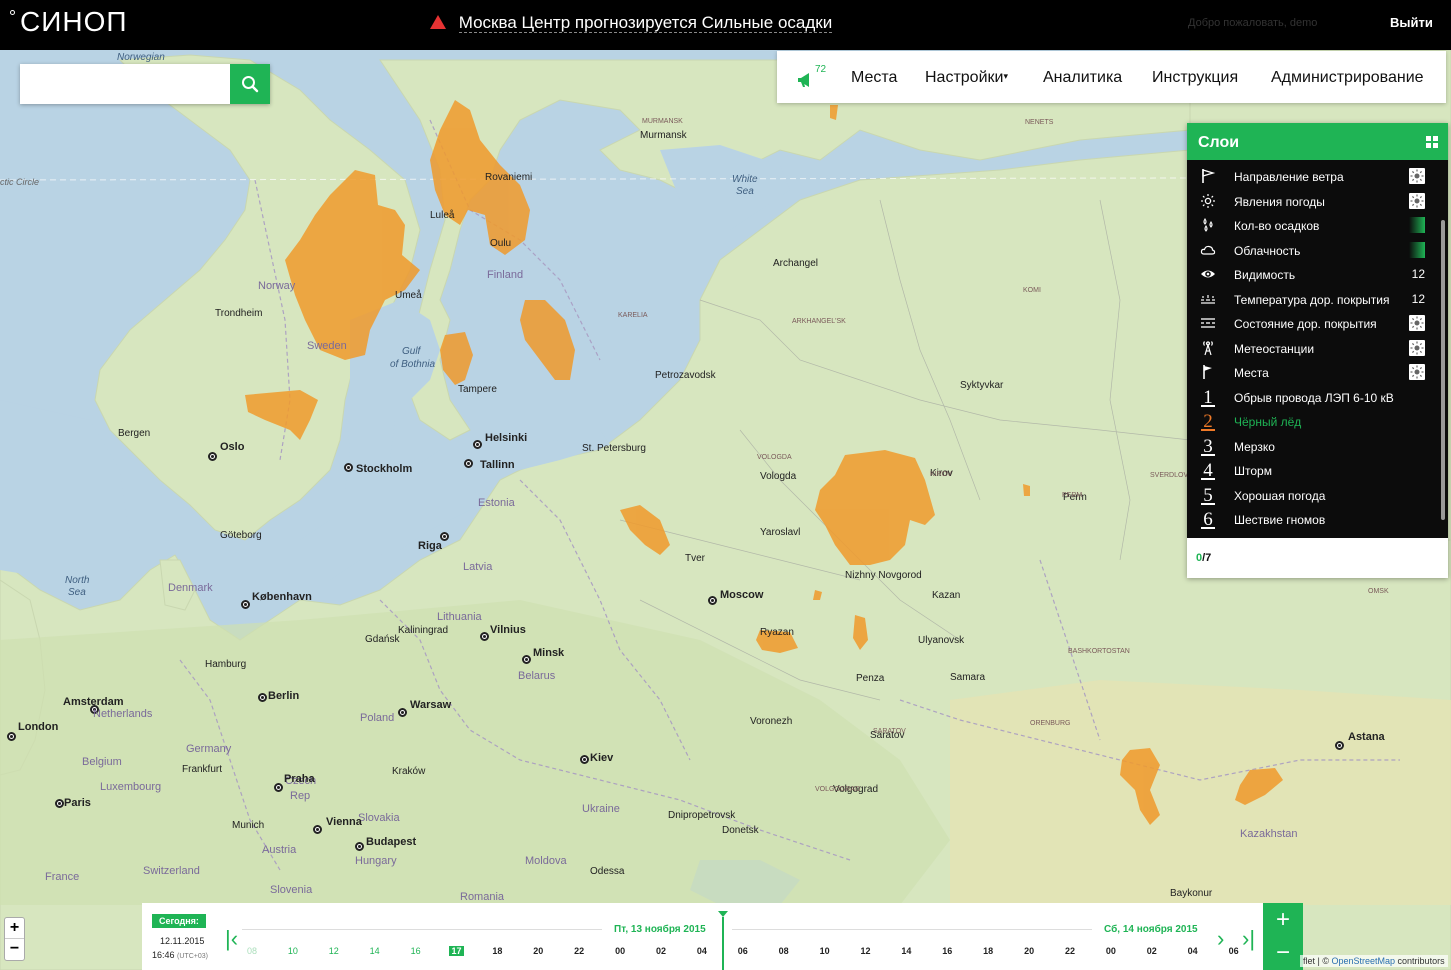 Image resolution: width=1451 pixels, height=970 pixels. I want to click on layer-item: 3 Мерзко, so click(1312, 447).